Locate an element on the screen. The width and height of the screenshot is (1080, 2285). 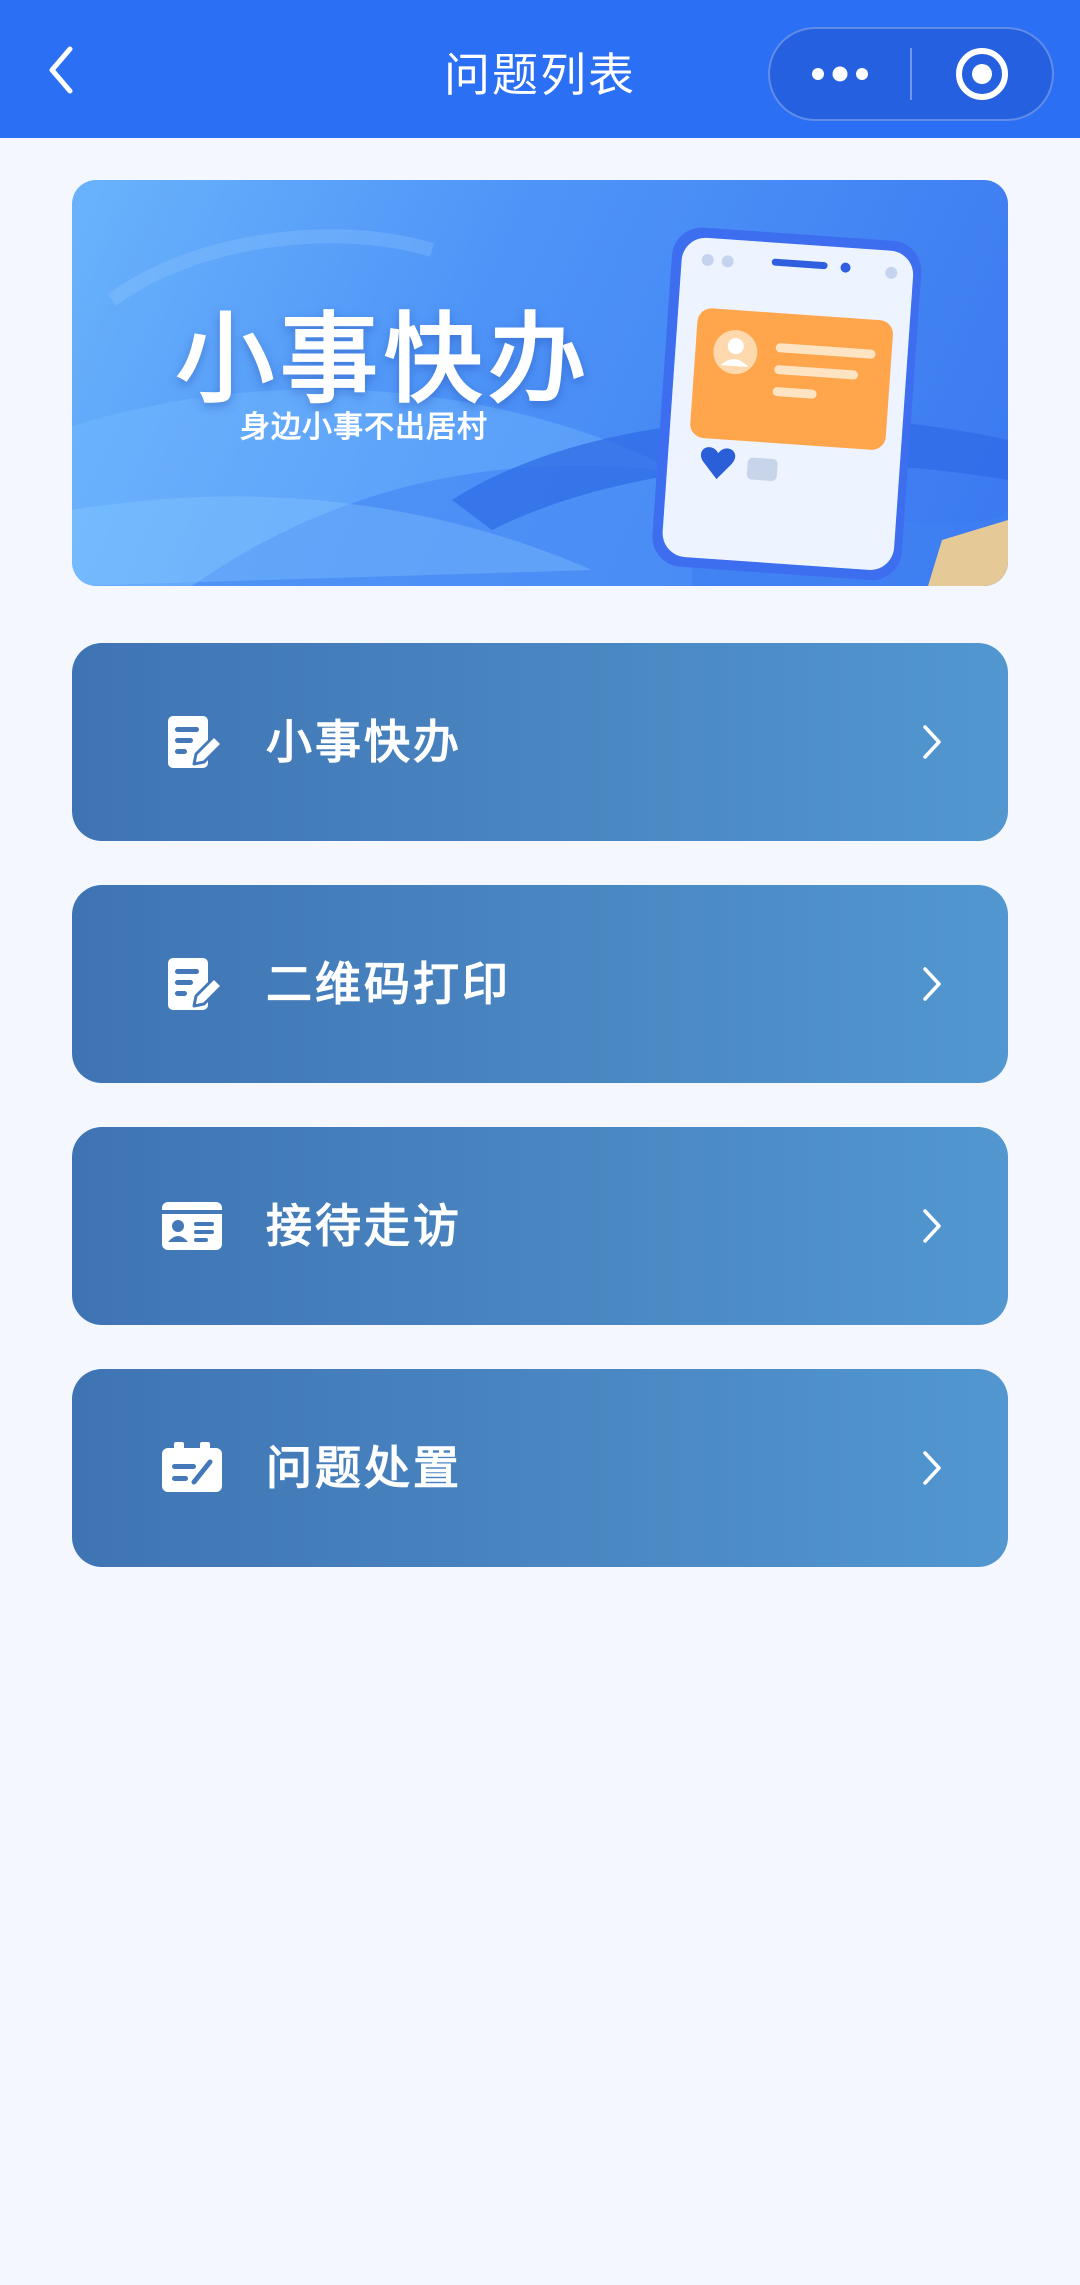
menu-item-label: 小事快办 is located at coordinates (364, 742).